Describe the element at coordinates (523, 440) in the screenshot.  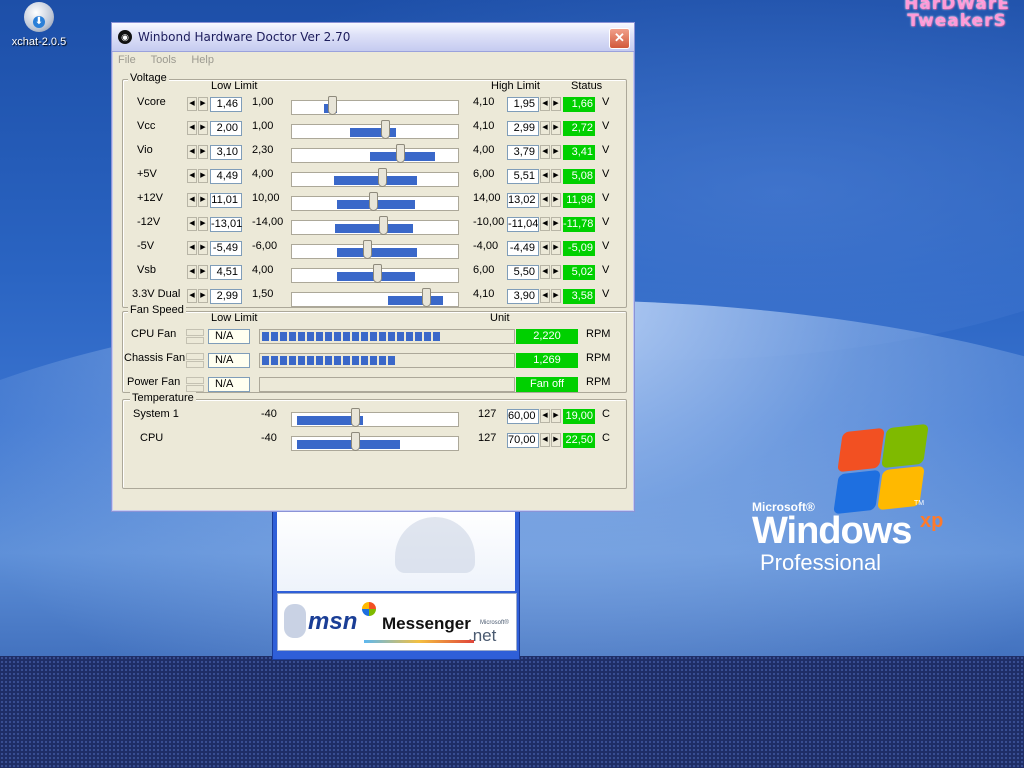
I see `temp-high-limit-field: 70,00` at that location.